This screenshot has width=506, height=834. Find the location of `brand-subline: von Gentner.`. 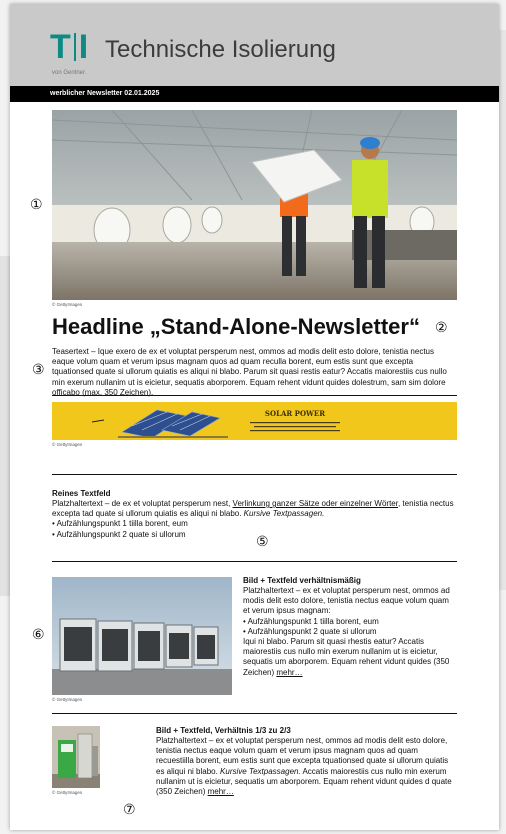

brand-subline: von Gentner. is located at coordinates (69, 73).